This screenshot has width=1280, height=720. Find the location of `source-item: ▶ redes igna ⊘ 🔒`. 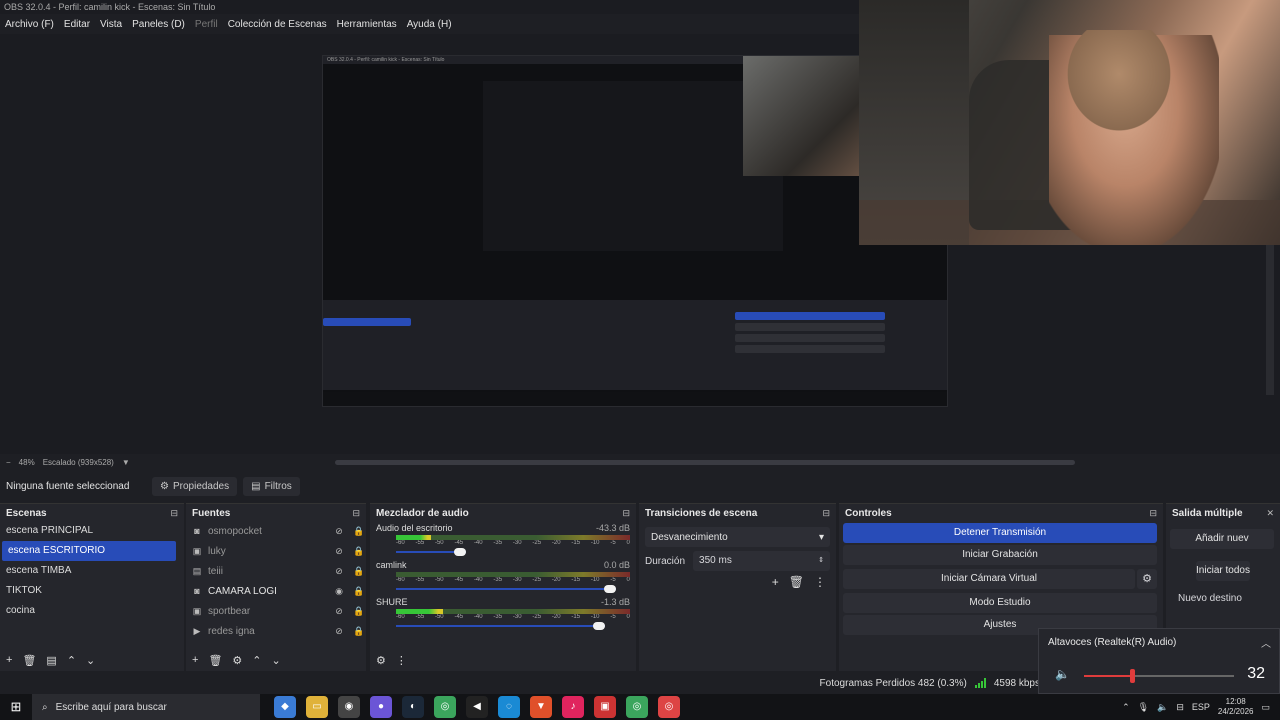

source-item: ▶ redes igna ⊘ 🔒 is located at coordinates (276, 631).